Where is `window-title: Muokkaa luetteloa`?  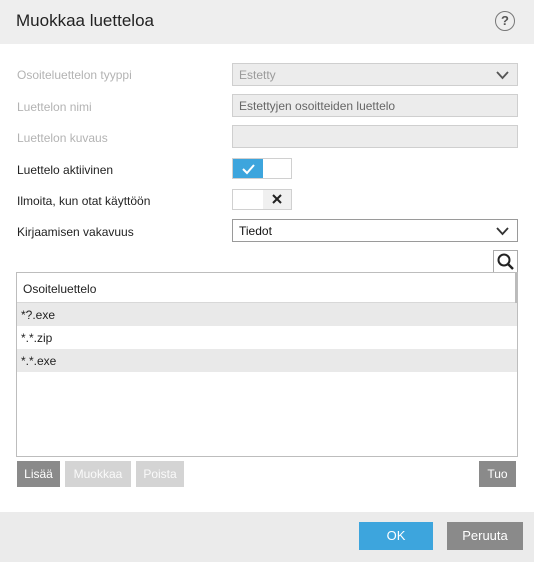 window-title: Muokkaa luetteloa is located at coordinates (85, 20).